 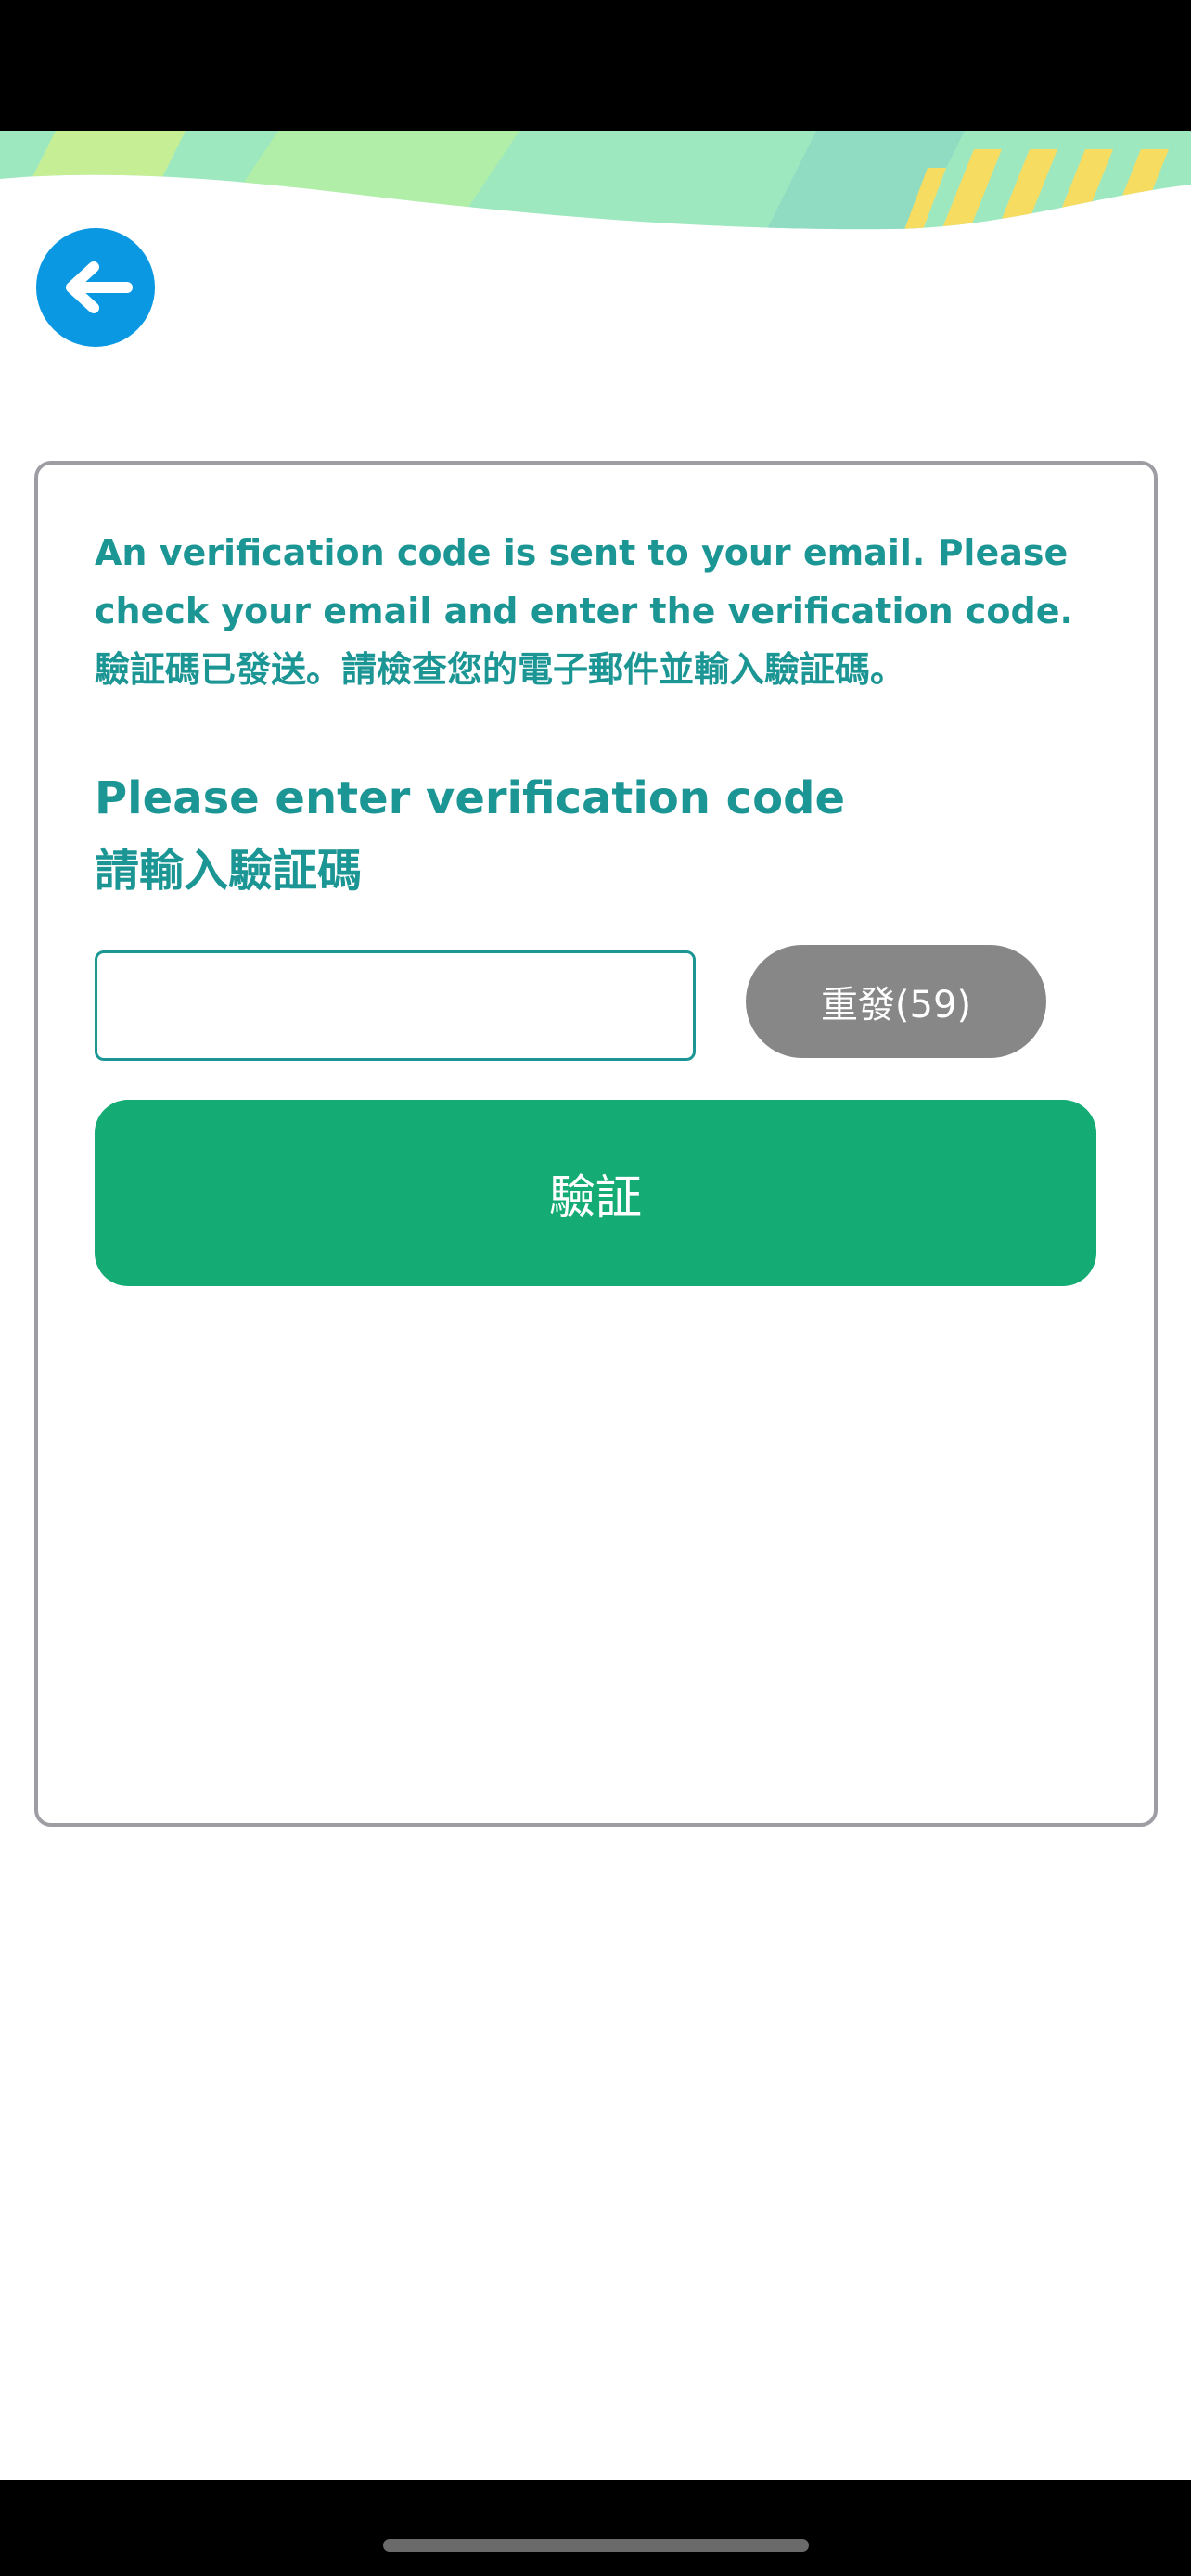 I want to click on verify-button: 驗証, so click(x=595, y=1193).